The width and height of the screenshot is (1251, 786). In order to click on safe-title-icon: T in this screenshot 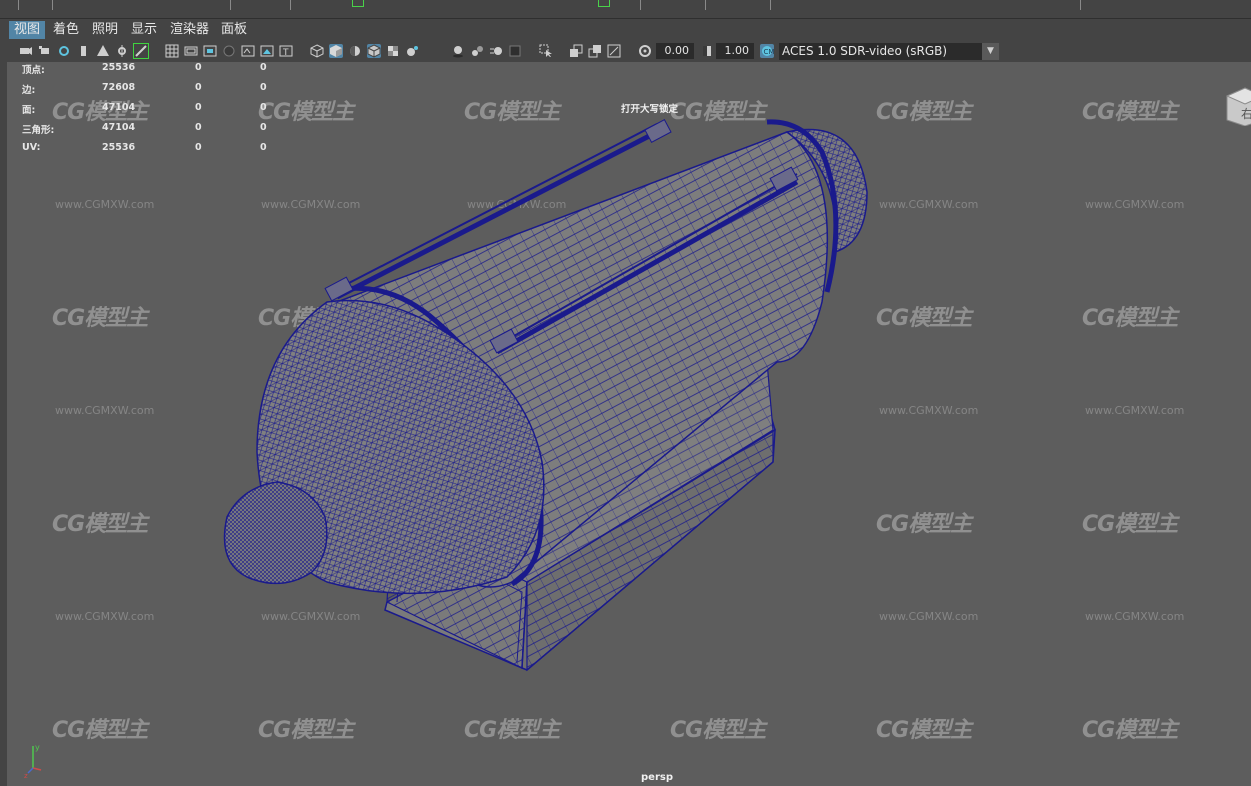, I will do `click(286, 51)`.